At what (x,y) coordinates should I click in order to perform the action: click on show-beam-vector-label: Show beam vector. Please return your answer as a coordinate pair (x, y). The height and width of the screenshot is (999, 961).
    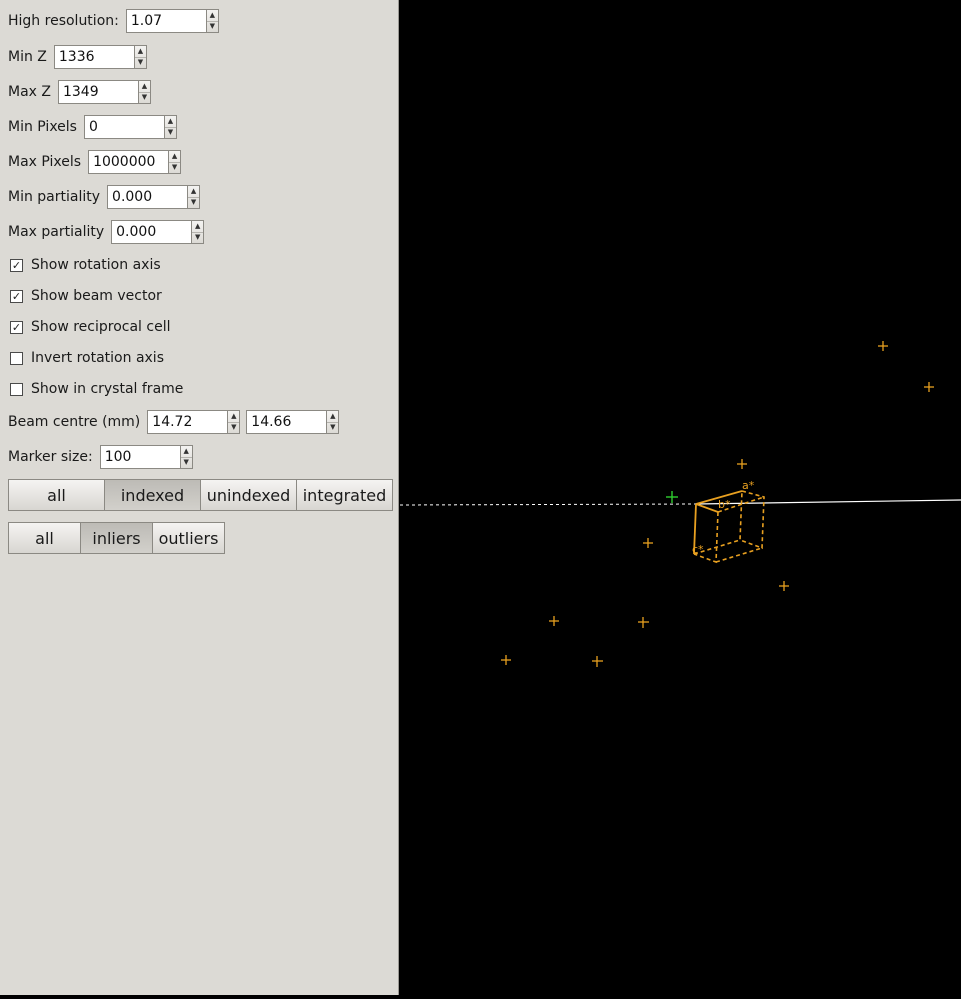
    Looking at the image, I should click on (96, 296).